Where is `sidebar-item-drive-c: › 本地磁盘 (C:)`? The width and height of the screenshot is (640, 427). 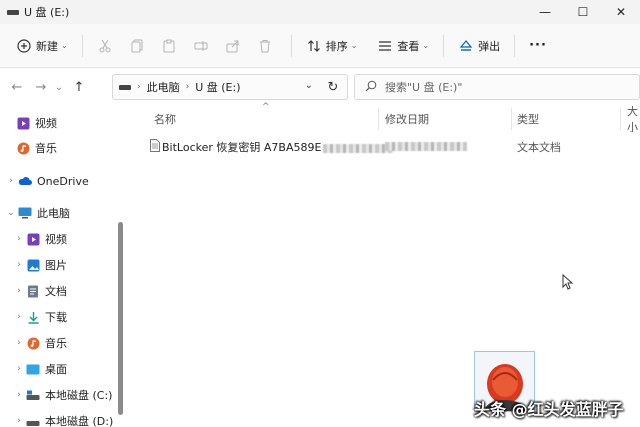 sidebar-item-drive-c: › 本地磁盘 (C:) is located at coordinates (70, 395).